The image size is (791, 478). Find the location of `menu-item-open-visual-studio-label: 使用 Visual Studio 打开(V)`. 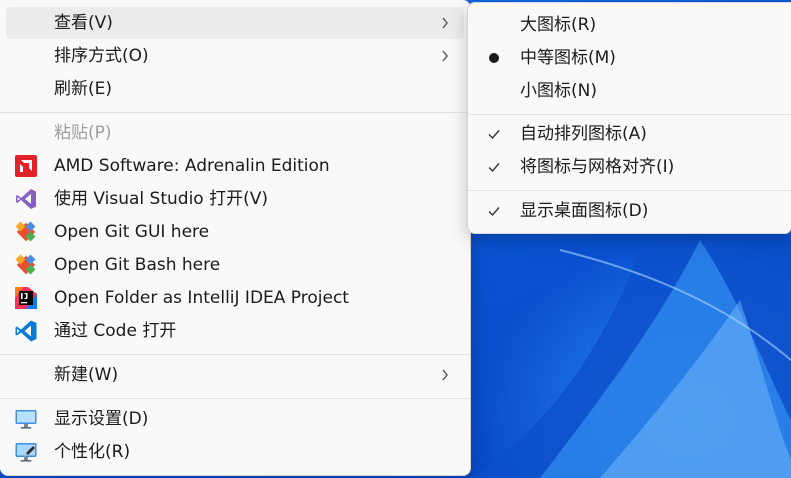

menu-item-open-visual-studio-label: 使用 Visual Studio 打开(V) is located at coordinates (161, 199).